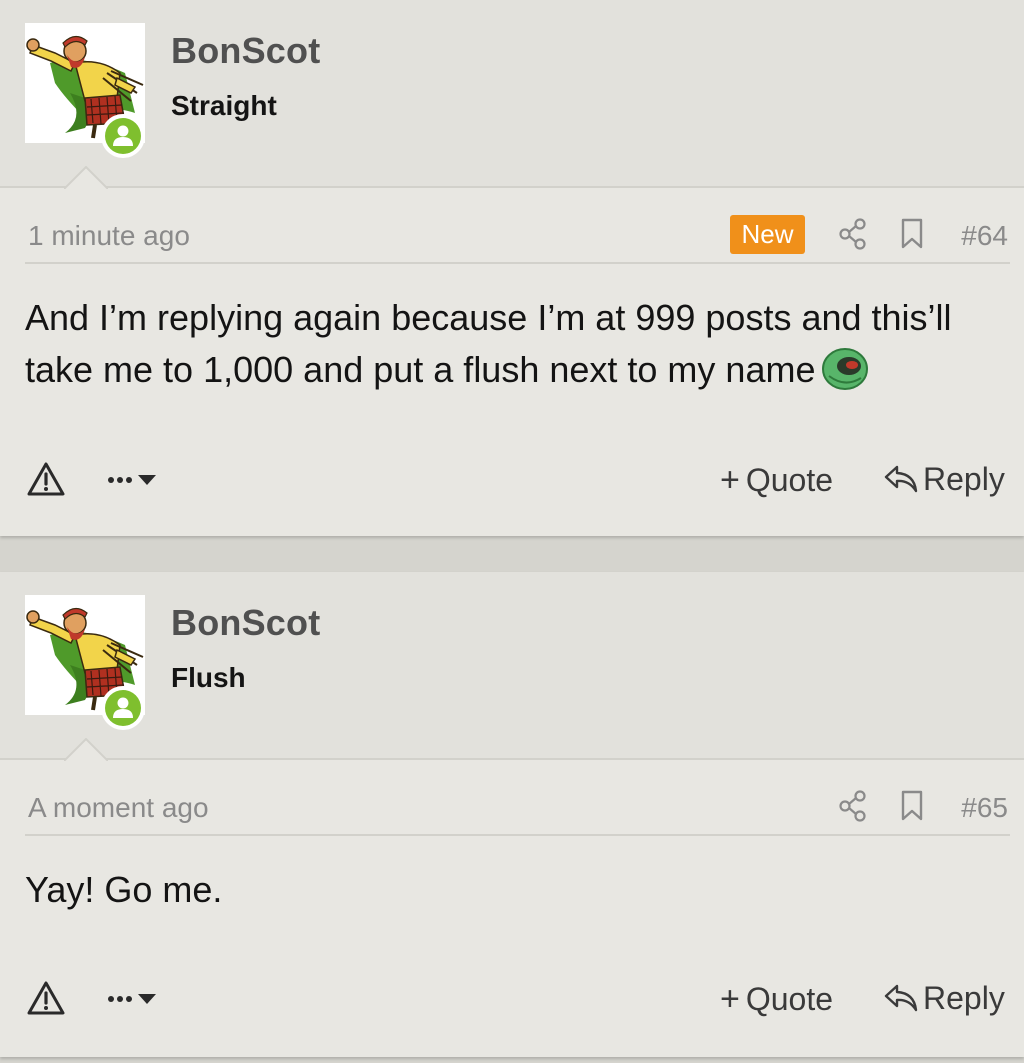  I want to click on post-text: Yay! Go me., so click(124, 889).